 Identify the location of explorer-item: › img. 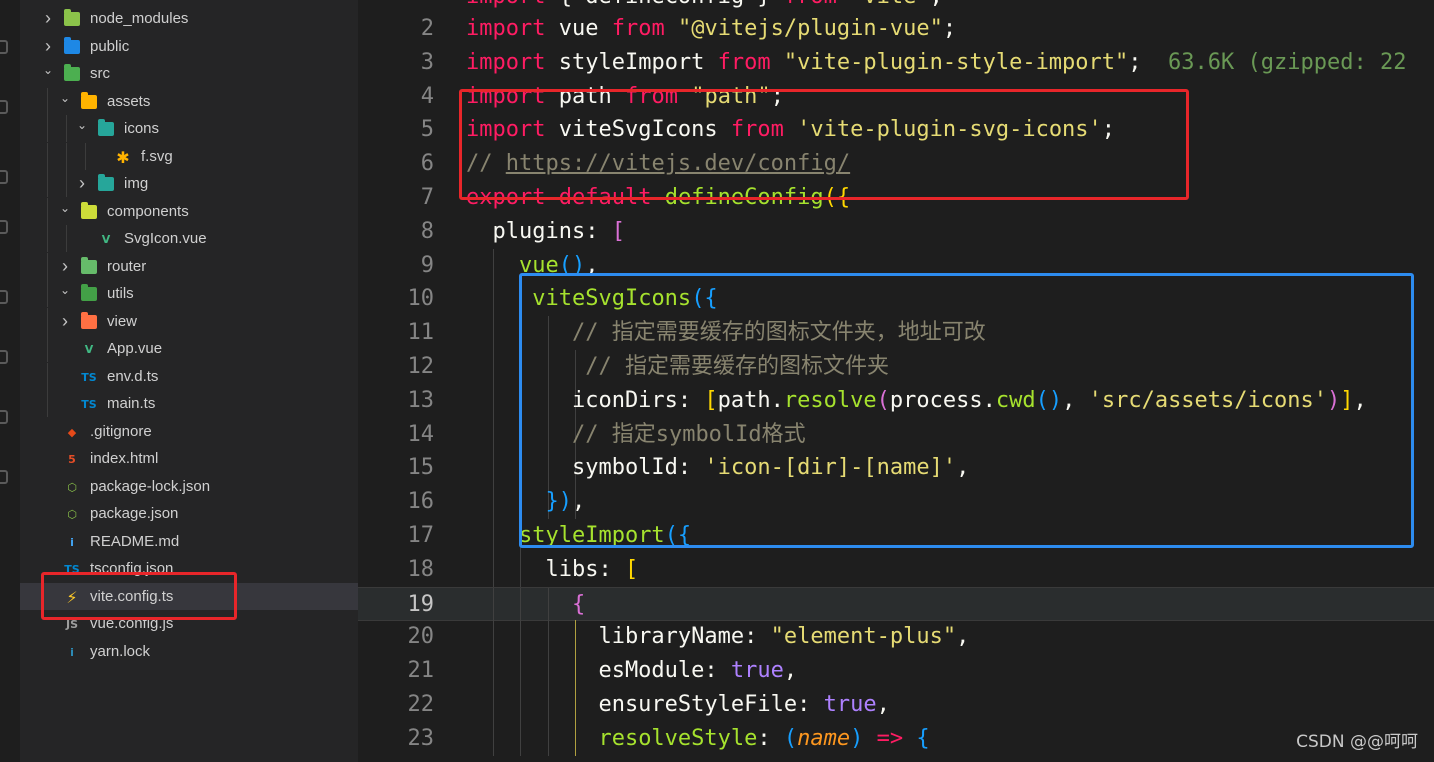
(189, 183).